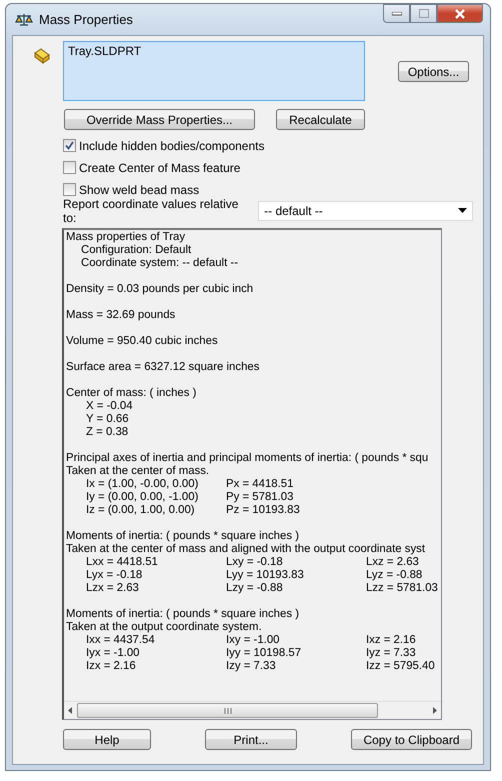 This screenshot has height=781, width=502. What do you see at coordinates (132, 393) in the screenshot?
I see `report-line: Center of mass: ( inches )` at bounding box center [132, 393].